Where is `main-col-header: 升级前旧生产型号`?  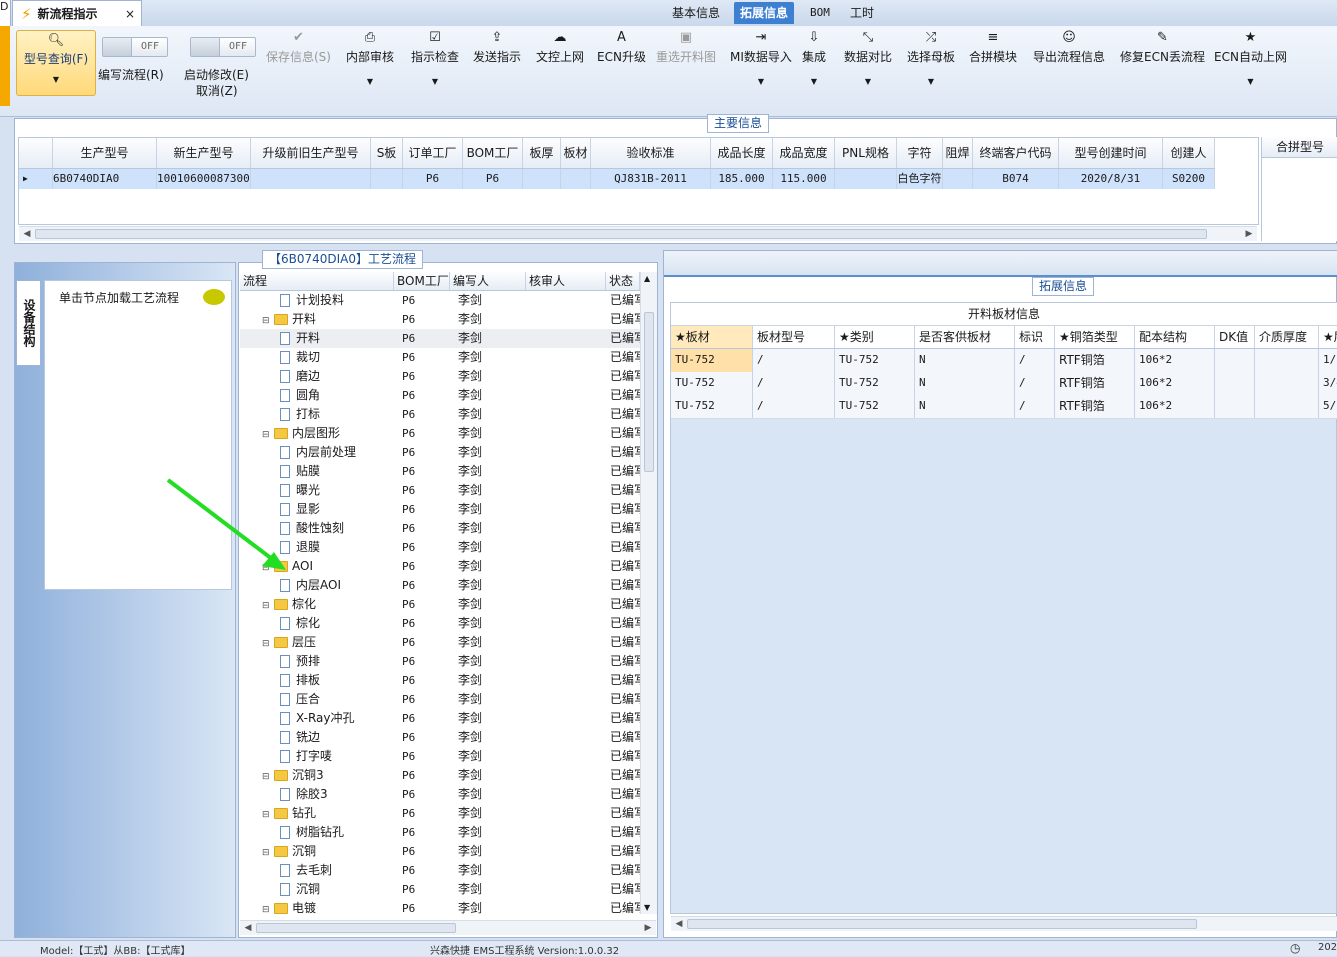 main-col-header: 升级前旧生产型号 is located at coordinates (311, 153).